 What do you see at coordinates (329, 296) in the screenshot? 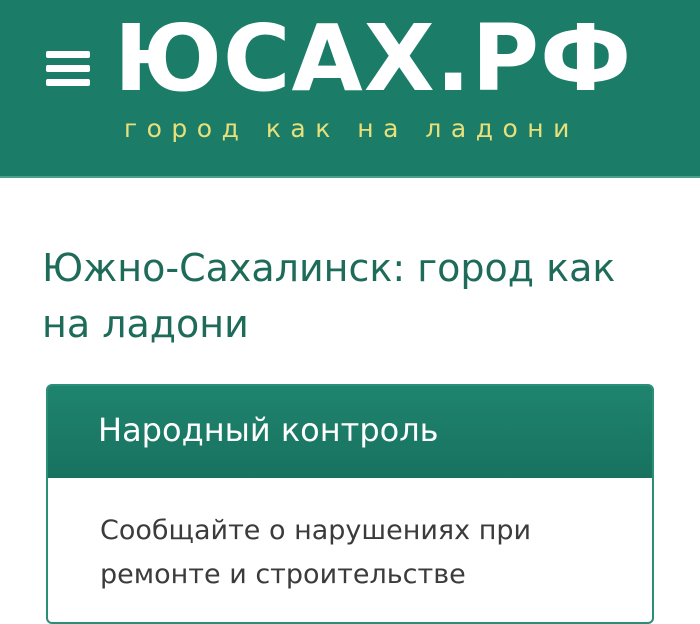
I see `page-title: Южно-Сахалинск: город как на ладони` at bounding box center [329, 296].